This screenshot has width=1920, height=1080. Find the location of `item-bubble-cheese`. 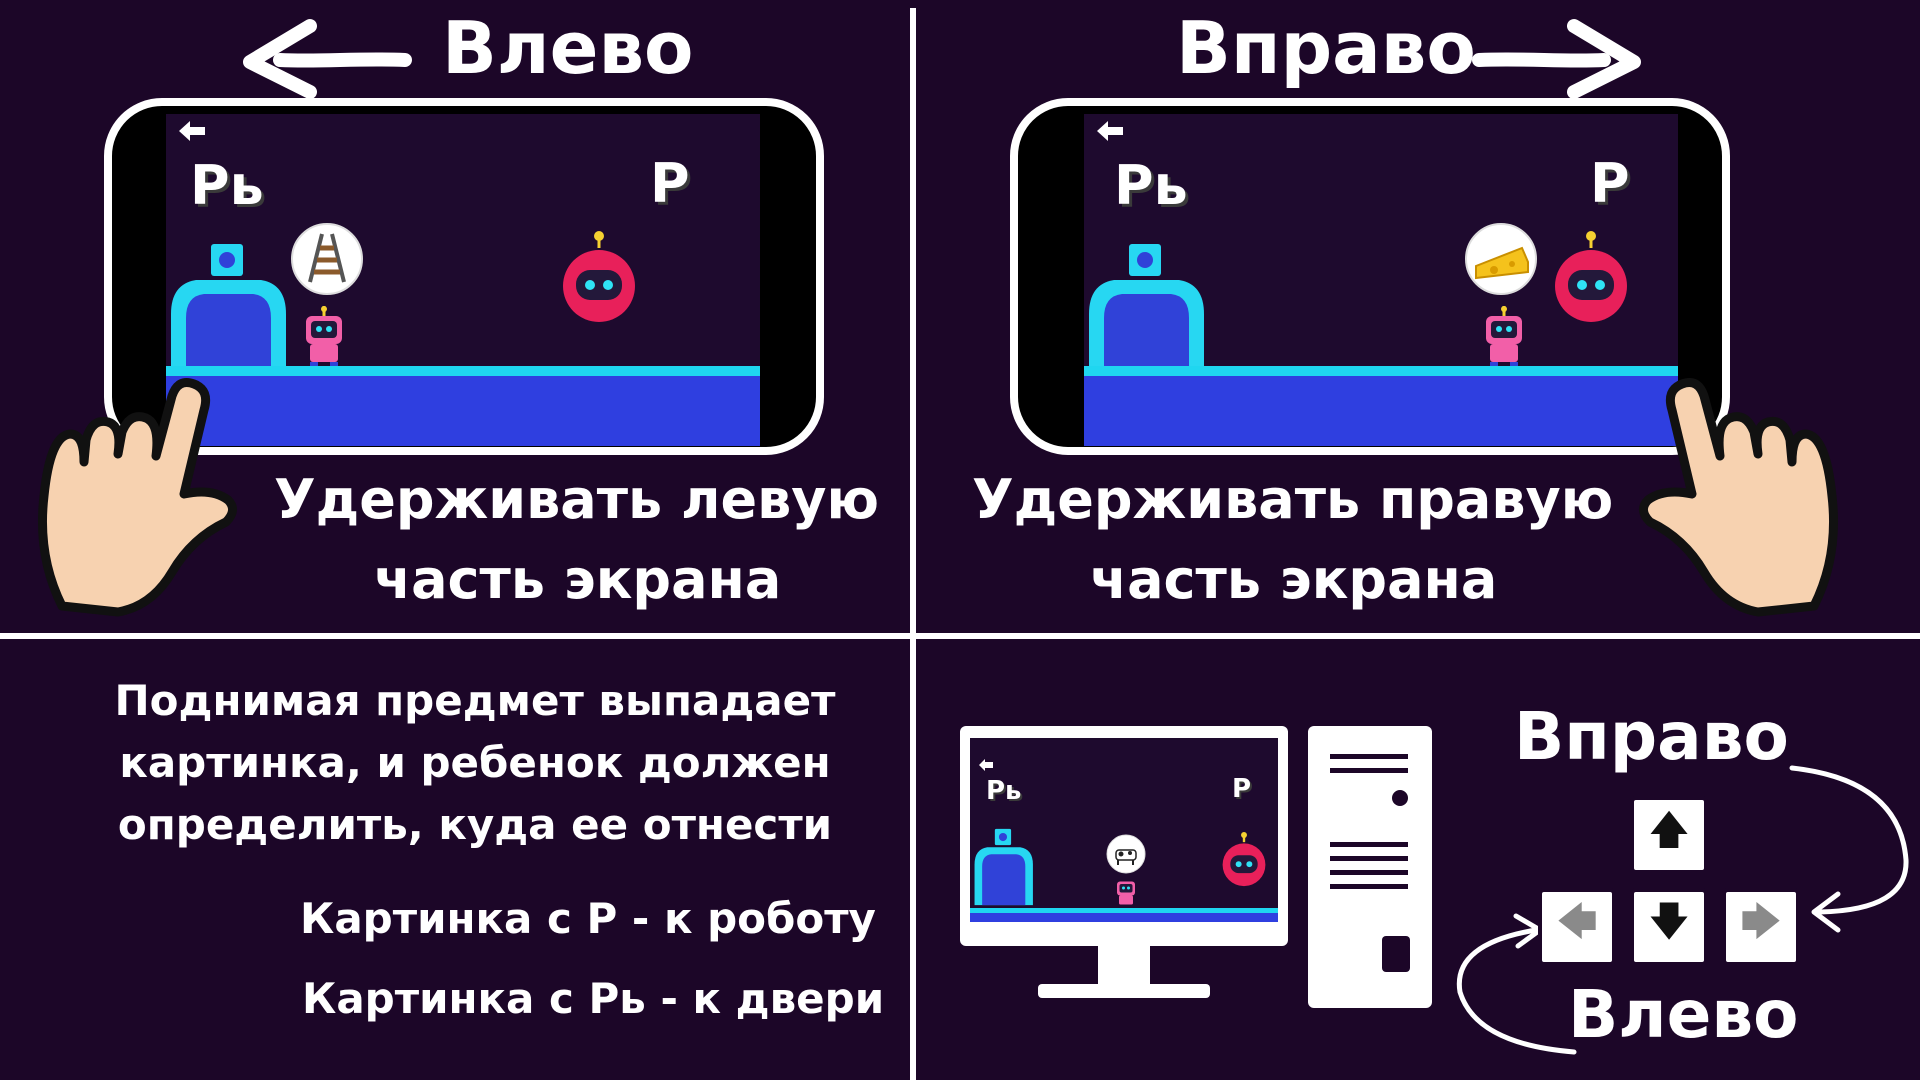

item-bubble-cheese is located at coordinates (1501, 259).